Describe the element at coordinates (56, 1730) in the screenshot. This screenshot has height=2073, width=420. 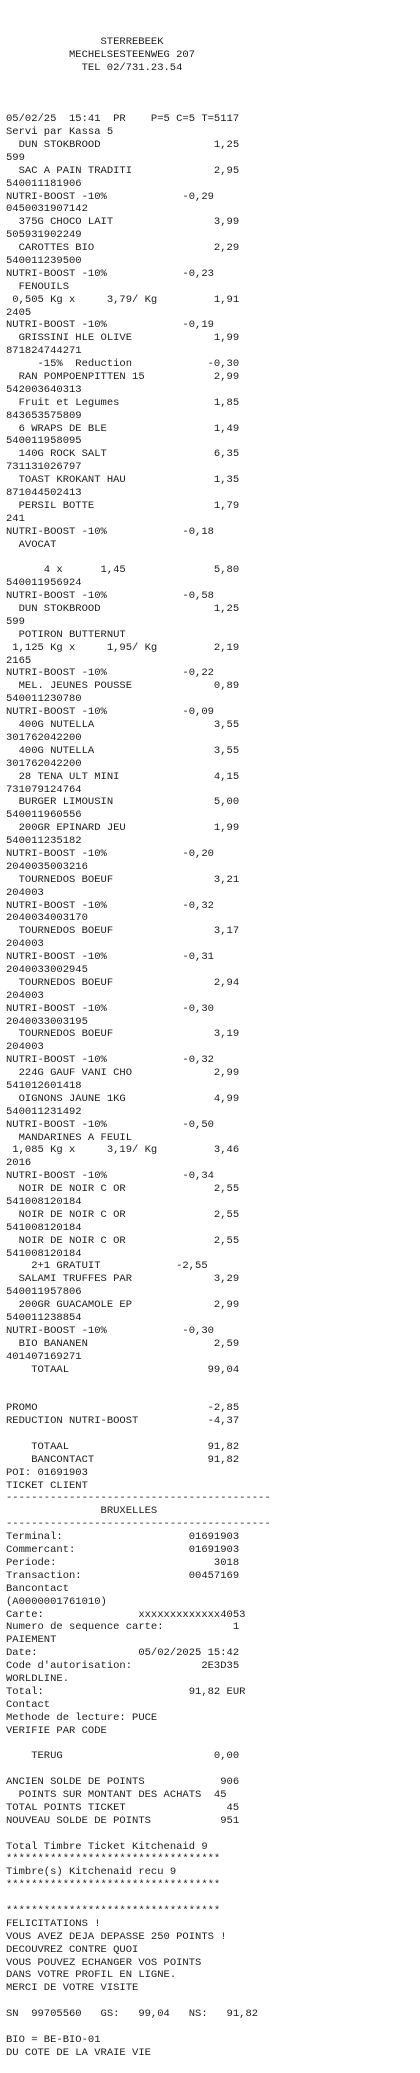
I see `receipt-line: VERIFIE PAR CODE` at that location.